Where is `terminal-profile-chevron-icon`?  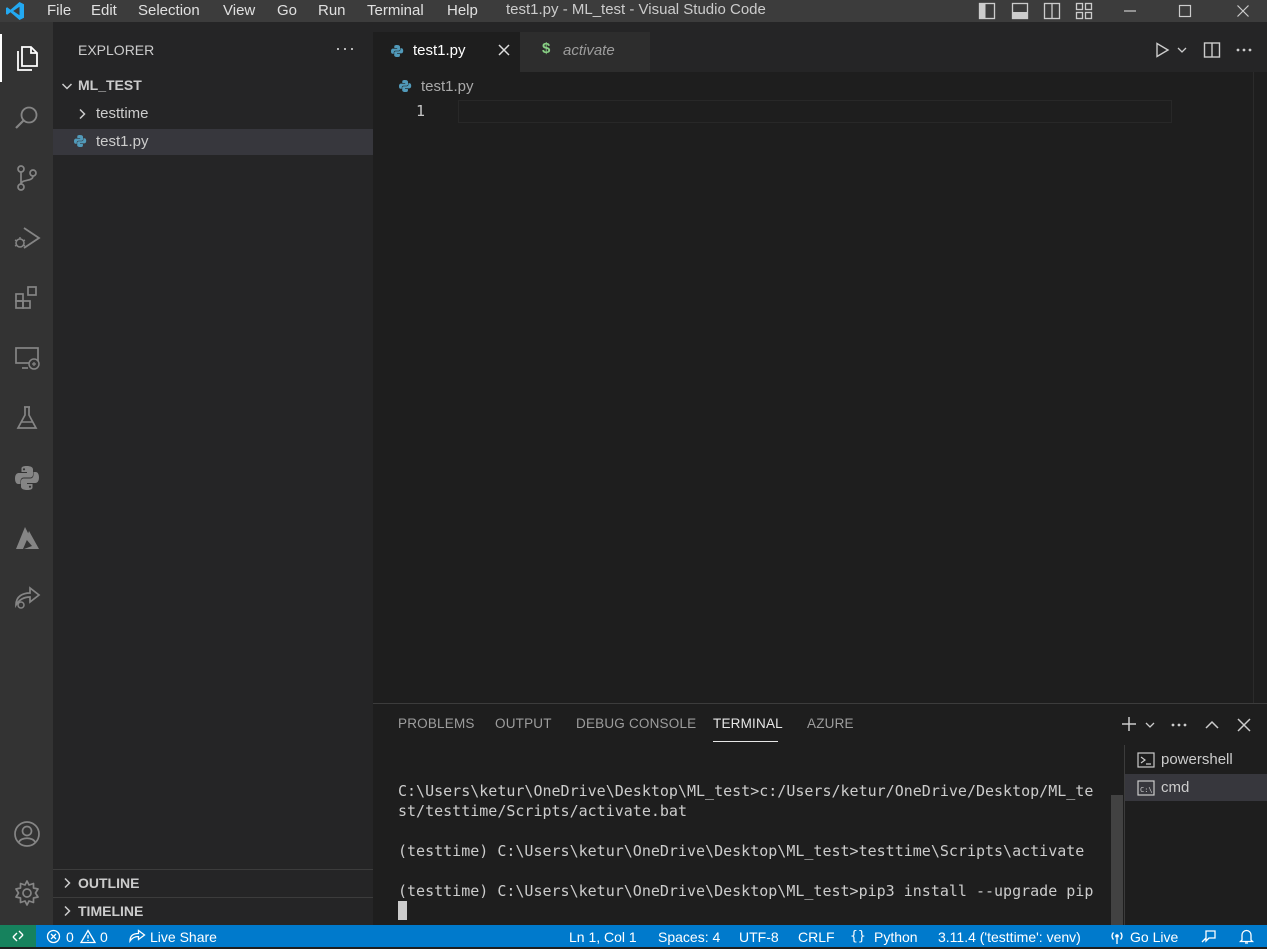
terminal-profile-chevron-icon is located at coordinates (1150, 725).